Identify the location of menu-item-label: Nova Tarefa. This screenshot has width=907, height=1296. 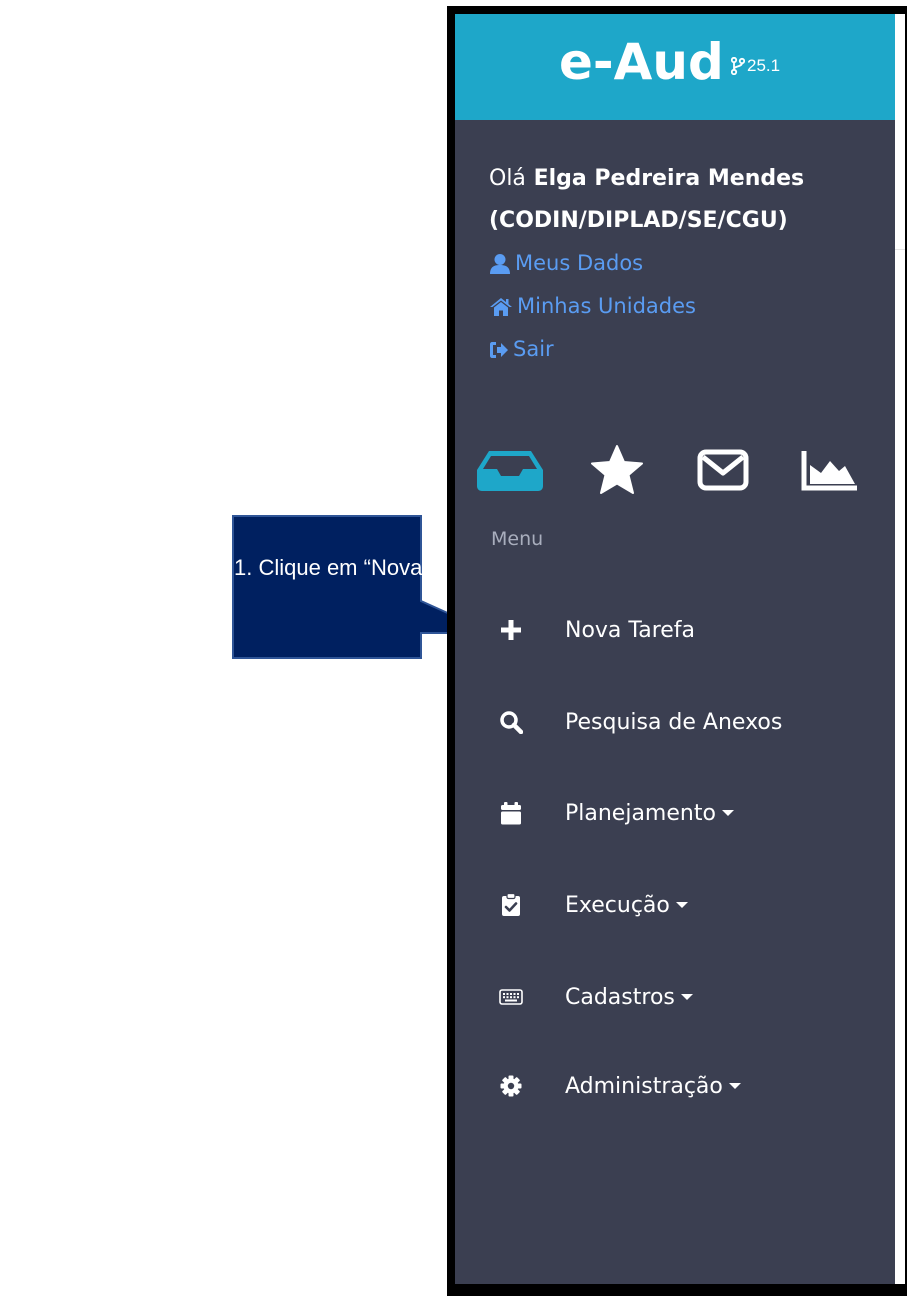
(630, 630).